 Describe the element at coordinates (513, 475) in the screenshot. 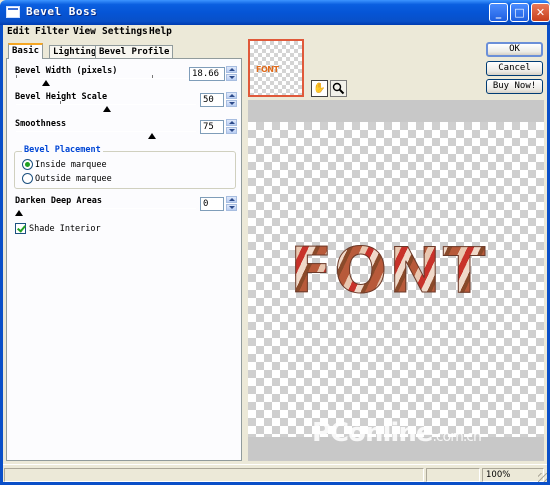

I see `zoom-level: 100%` at that location.